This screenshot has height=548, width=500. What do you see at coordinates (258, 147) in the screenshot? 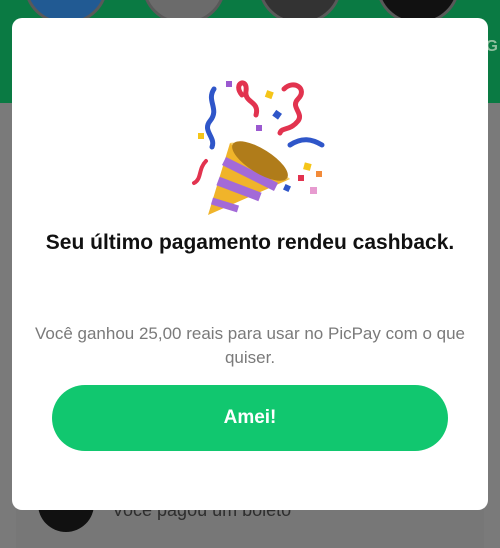
I see `party-popper-icon` at bounding box center [258, 147].